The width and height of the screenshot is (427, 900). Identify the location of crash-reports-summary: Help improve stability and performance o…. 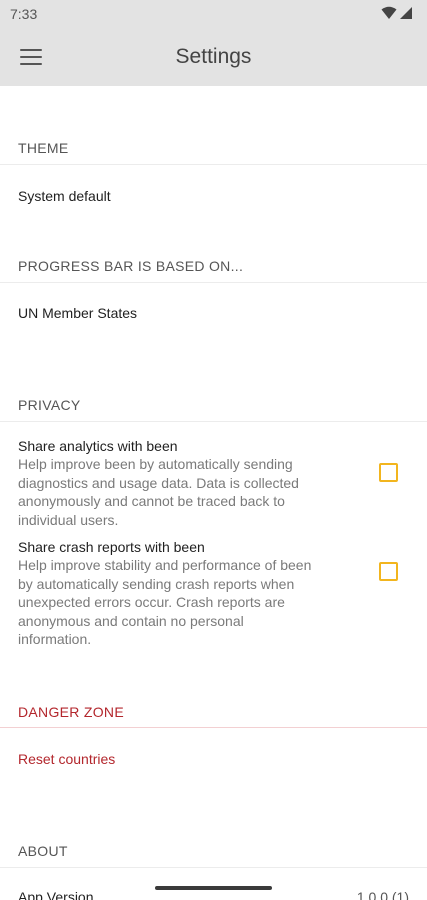
(165, 602).